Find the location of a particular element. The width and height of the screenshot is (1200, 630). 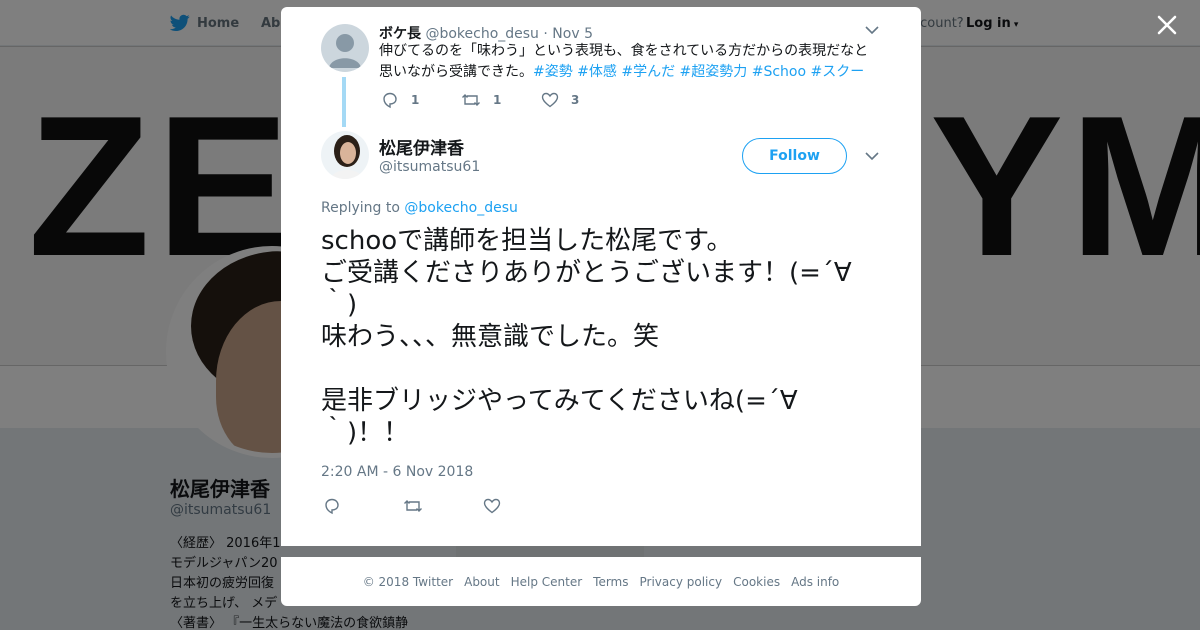

thread-line is located at coordinates (344, 102).